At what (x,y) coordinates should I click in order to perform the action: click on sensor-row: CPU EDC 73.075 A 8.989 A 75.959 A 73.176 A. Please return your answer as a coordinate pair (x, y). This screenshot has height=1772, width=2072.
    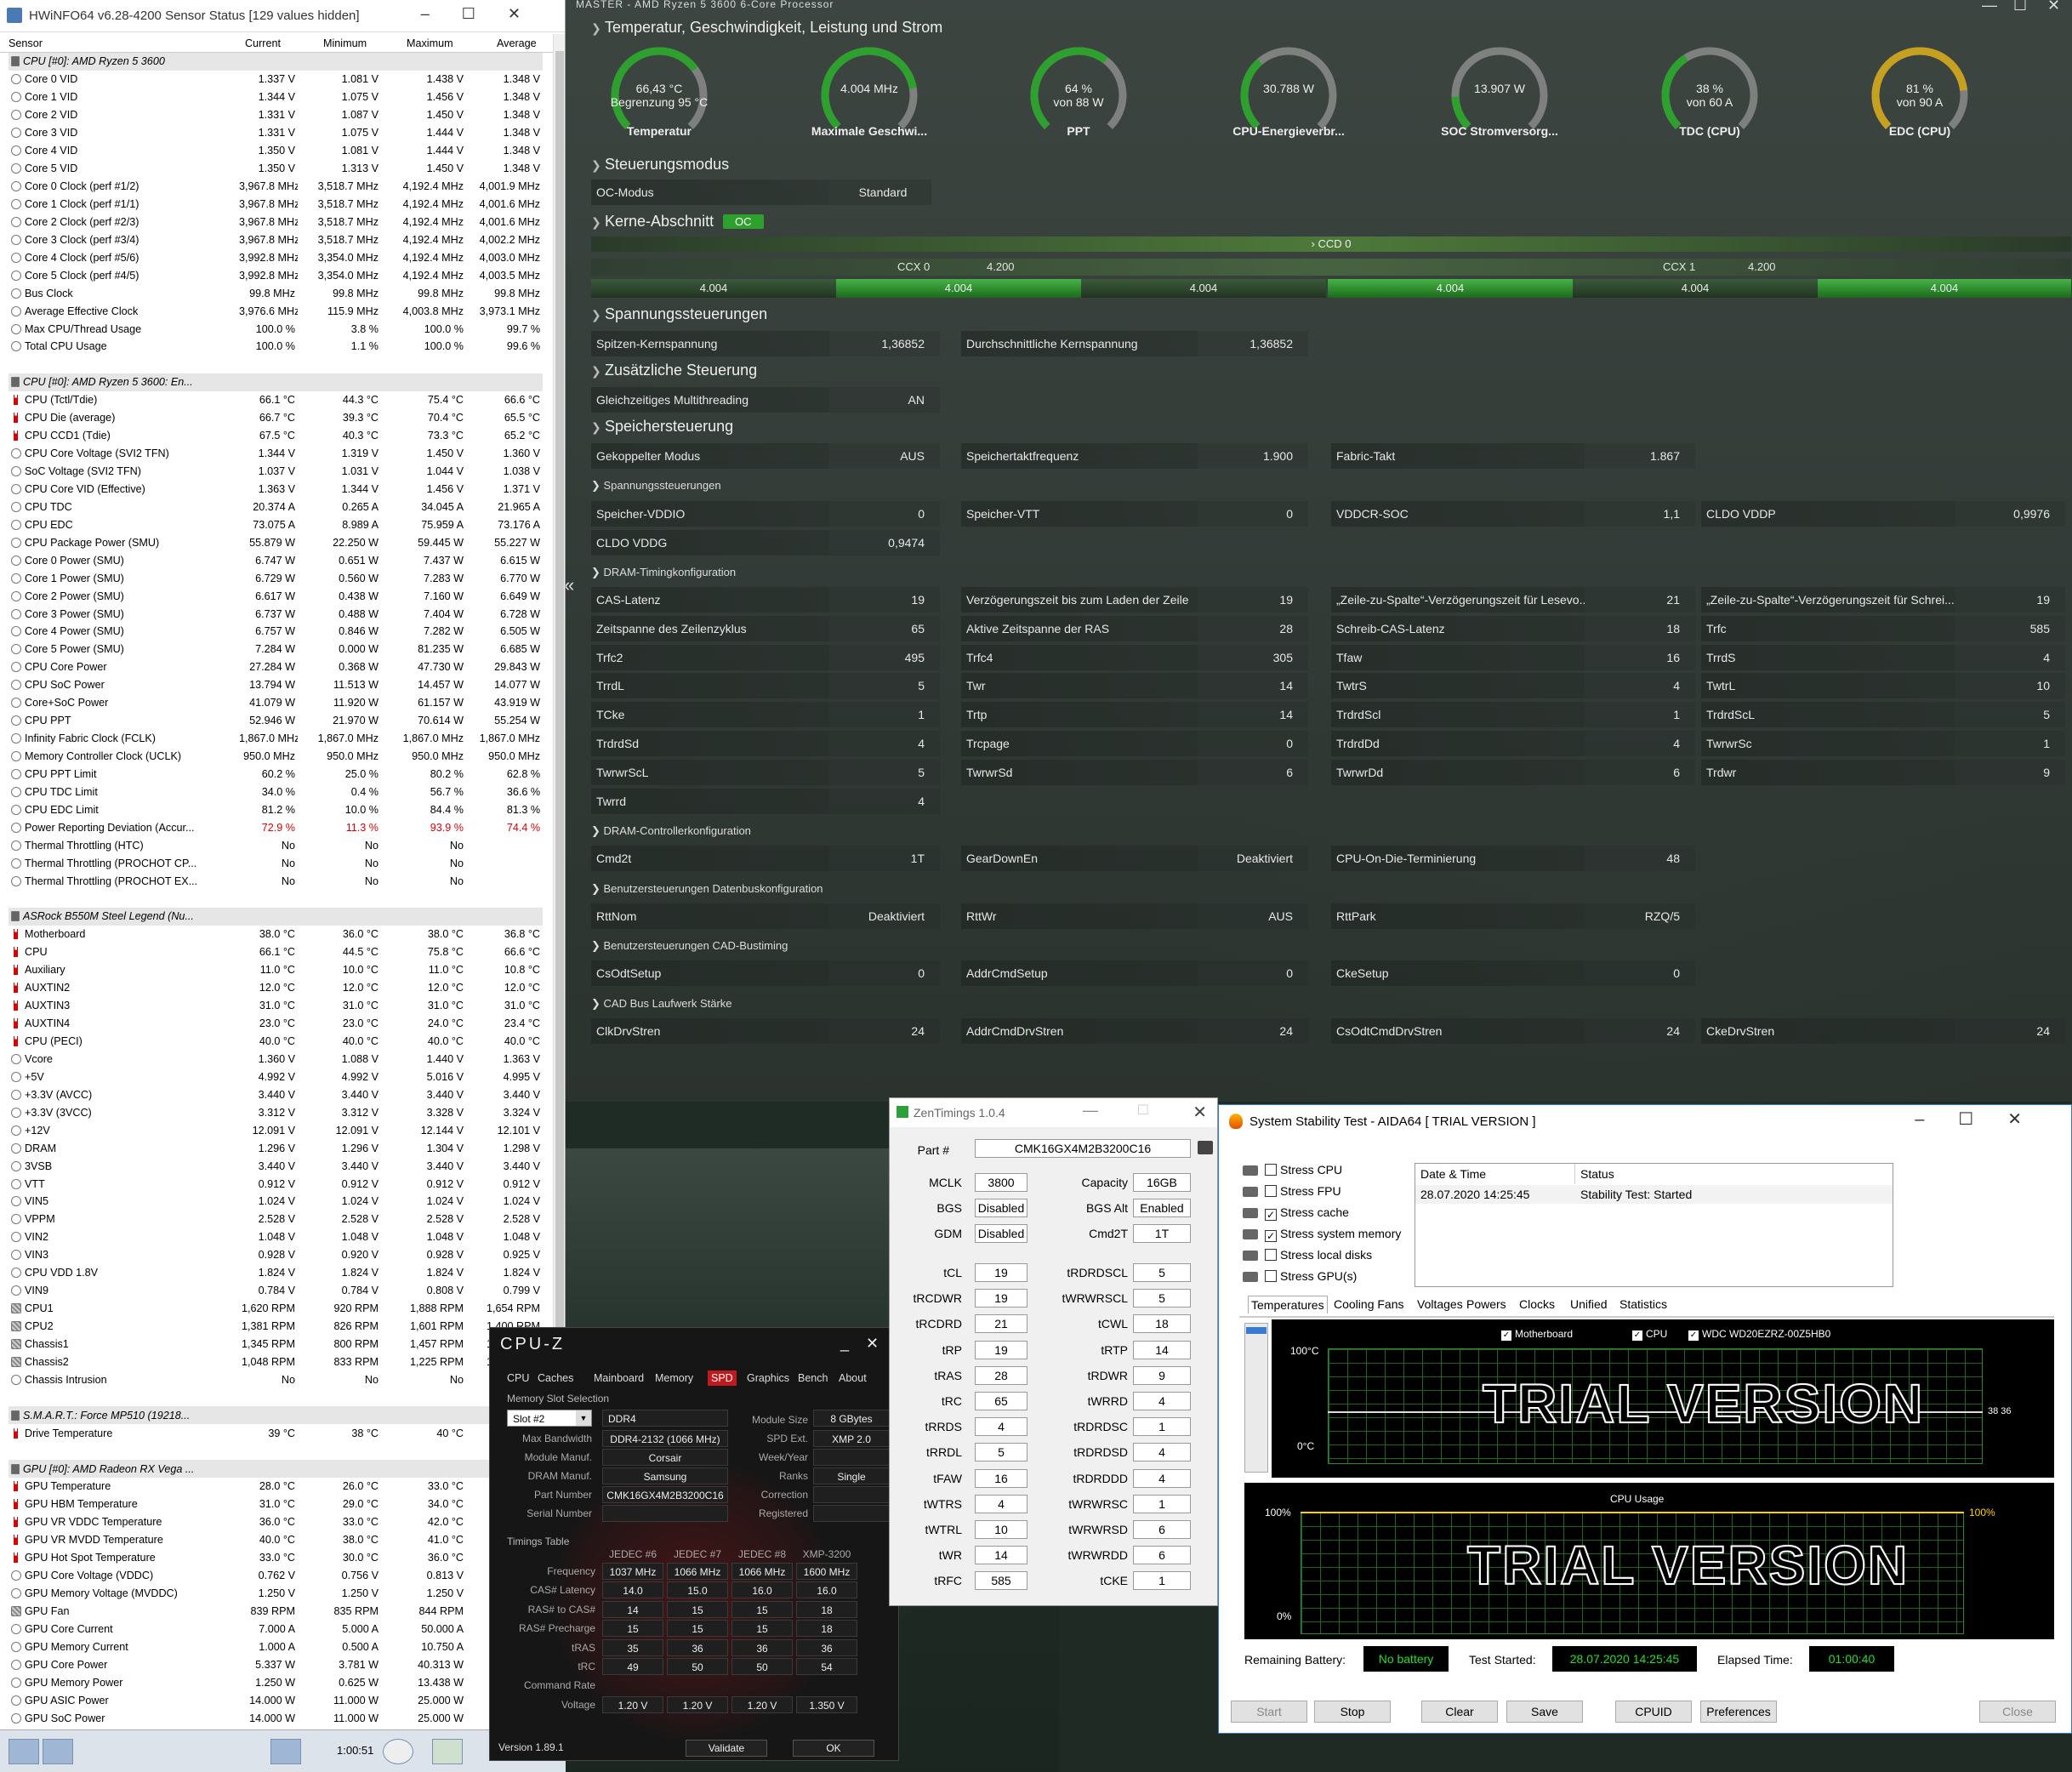
    Looking at the image, I should click on (276, 524).